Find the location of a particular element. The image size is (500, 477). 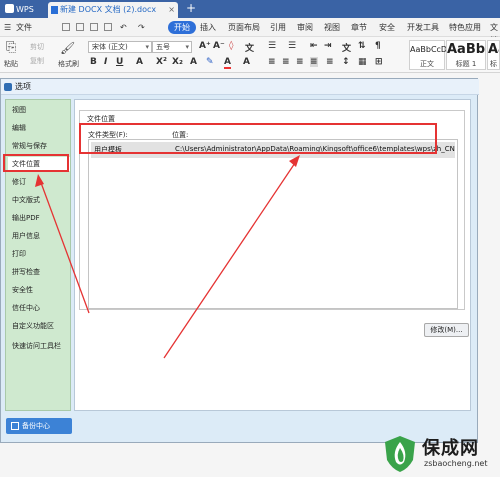

format-painter-button: 格式刷 is located at coordinates (68, 64).